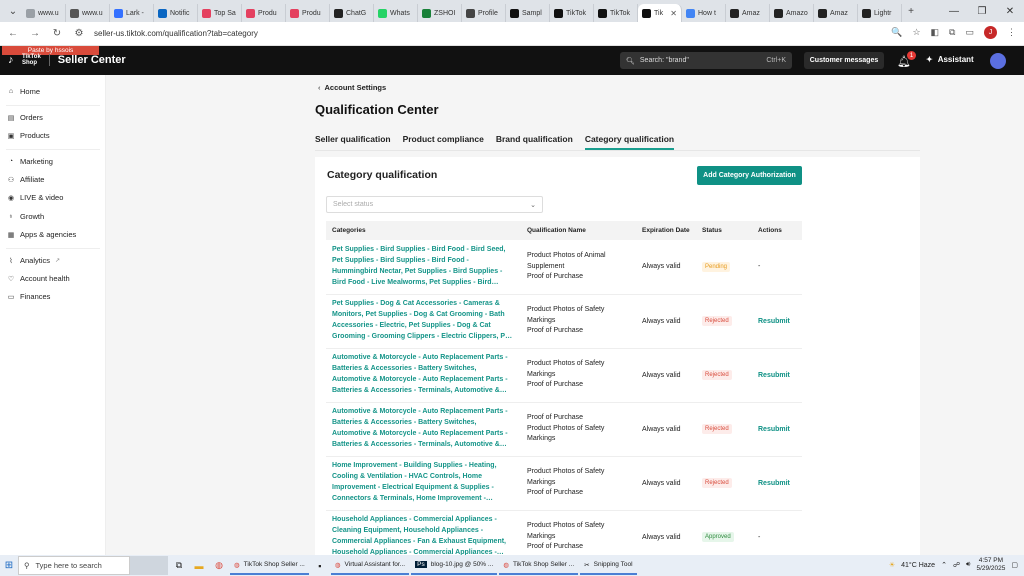 The width and height of the screenshot is (1024, 576). I want to click on browser-tab: Amazo, so click(792, 13).